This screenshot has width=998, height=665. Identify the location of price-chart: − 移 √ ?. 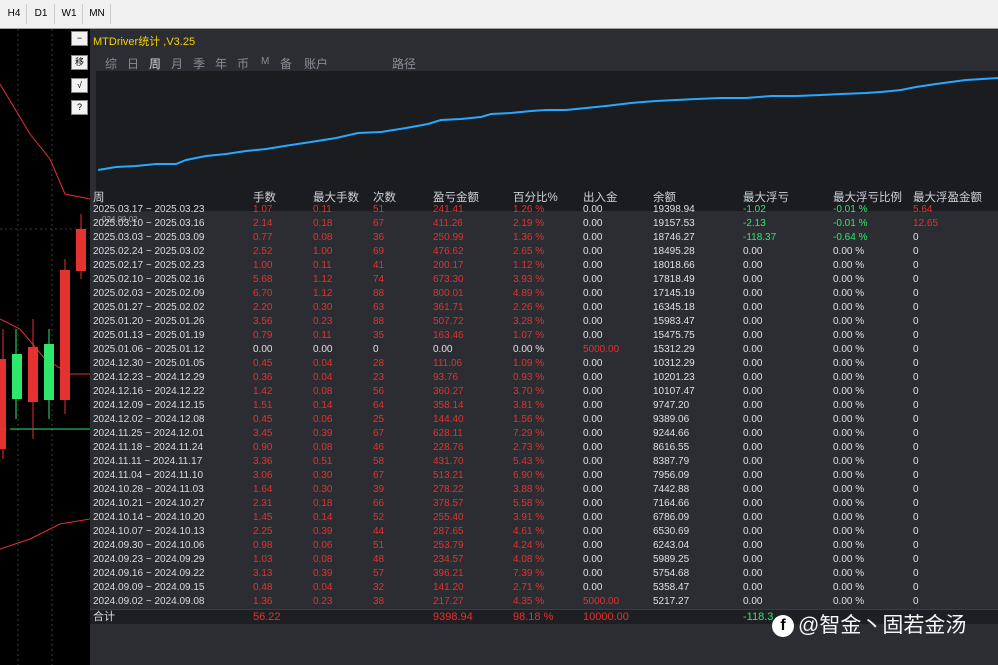
(45, 347).